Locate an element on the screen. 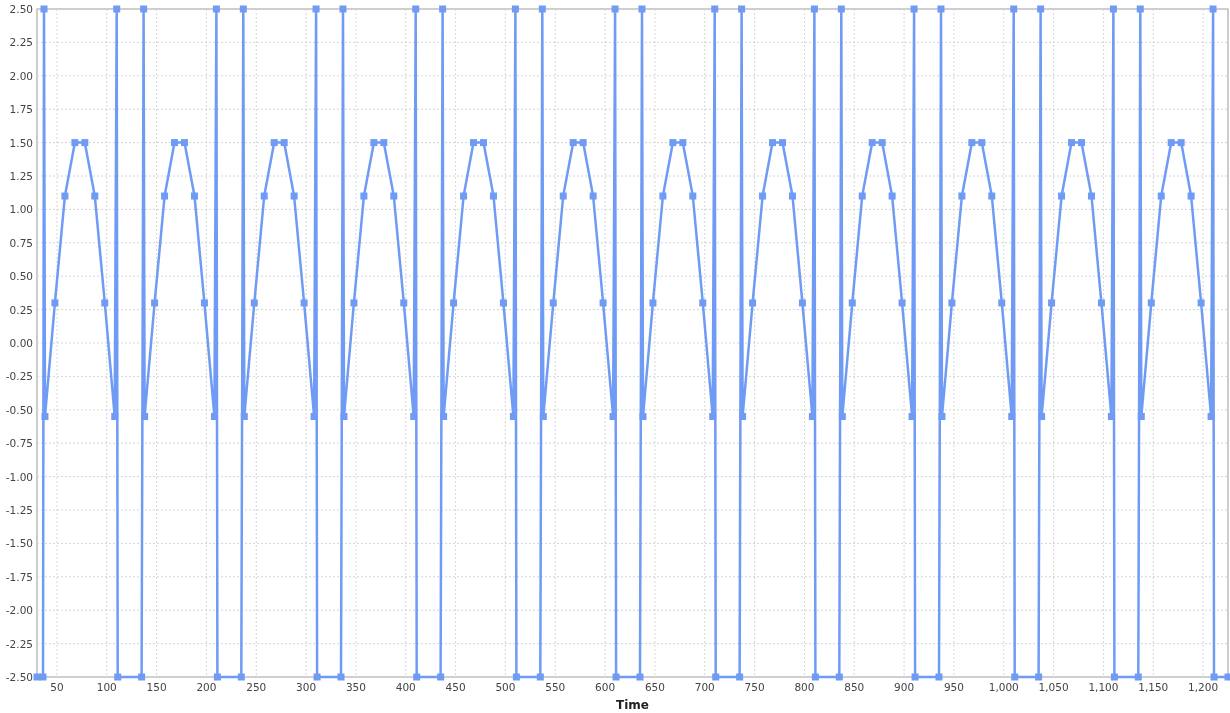 This screenshot has height=713, width=1230. x-tick-label: 700 is located at coordinates (704, 687).